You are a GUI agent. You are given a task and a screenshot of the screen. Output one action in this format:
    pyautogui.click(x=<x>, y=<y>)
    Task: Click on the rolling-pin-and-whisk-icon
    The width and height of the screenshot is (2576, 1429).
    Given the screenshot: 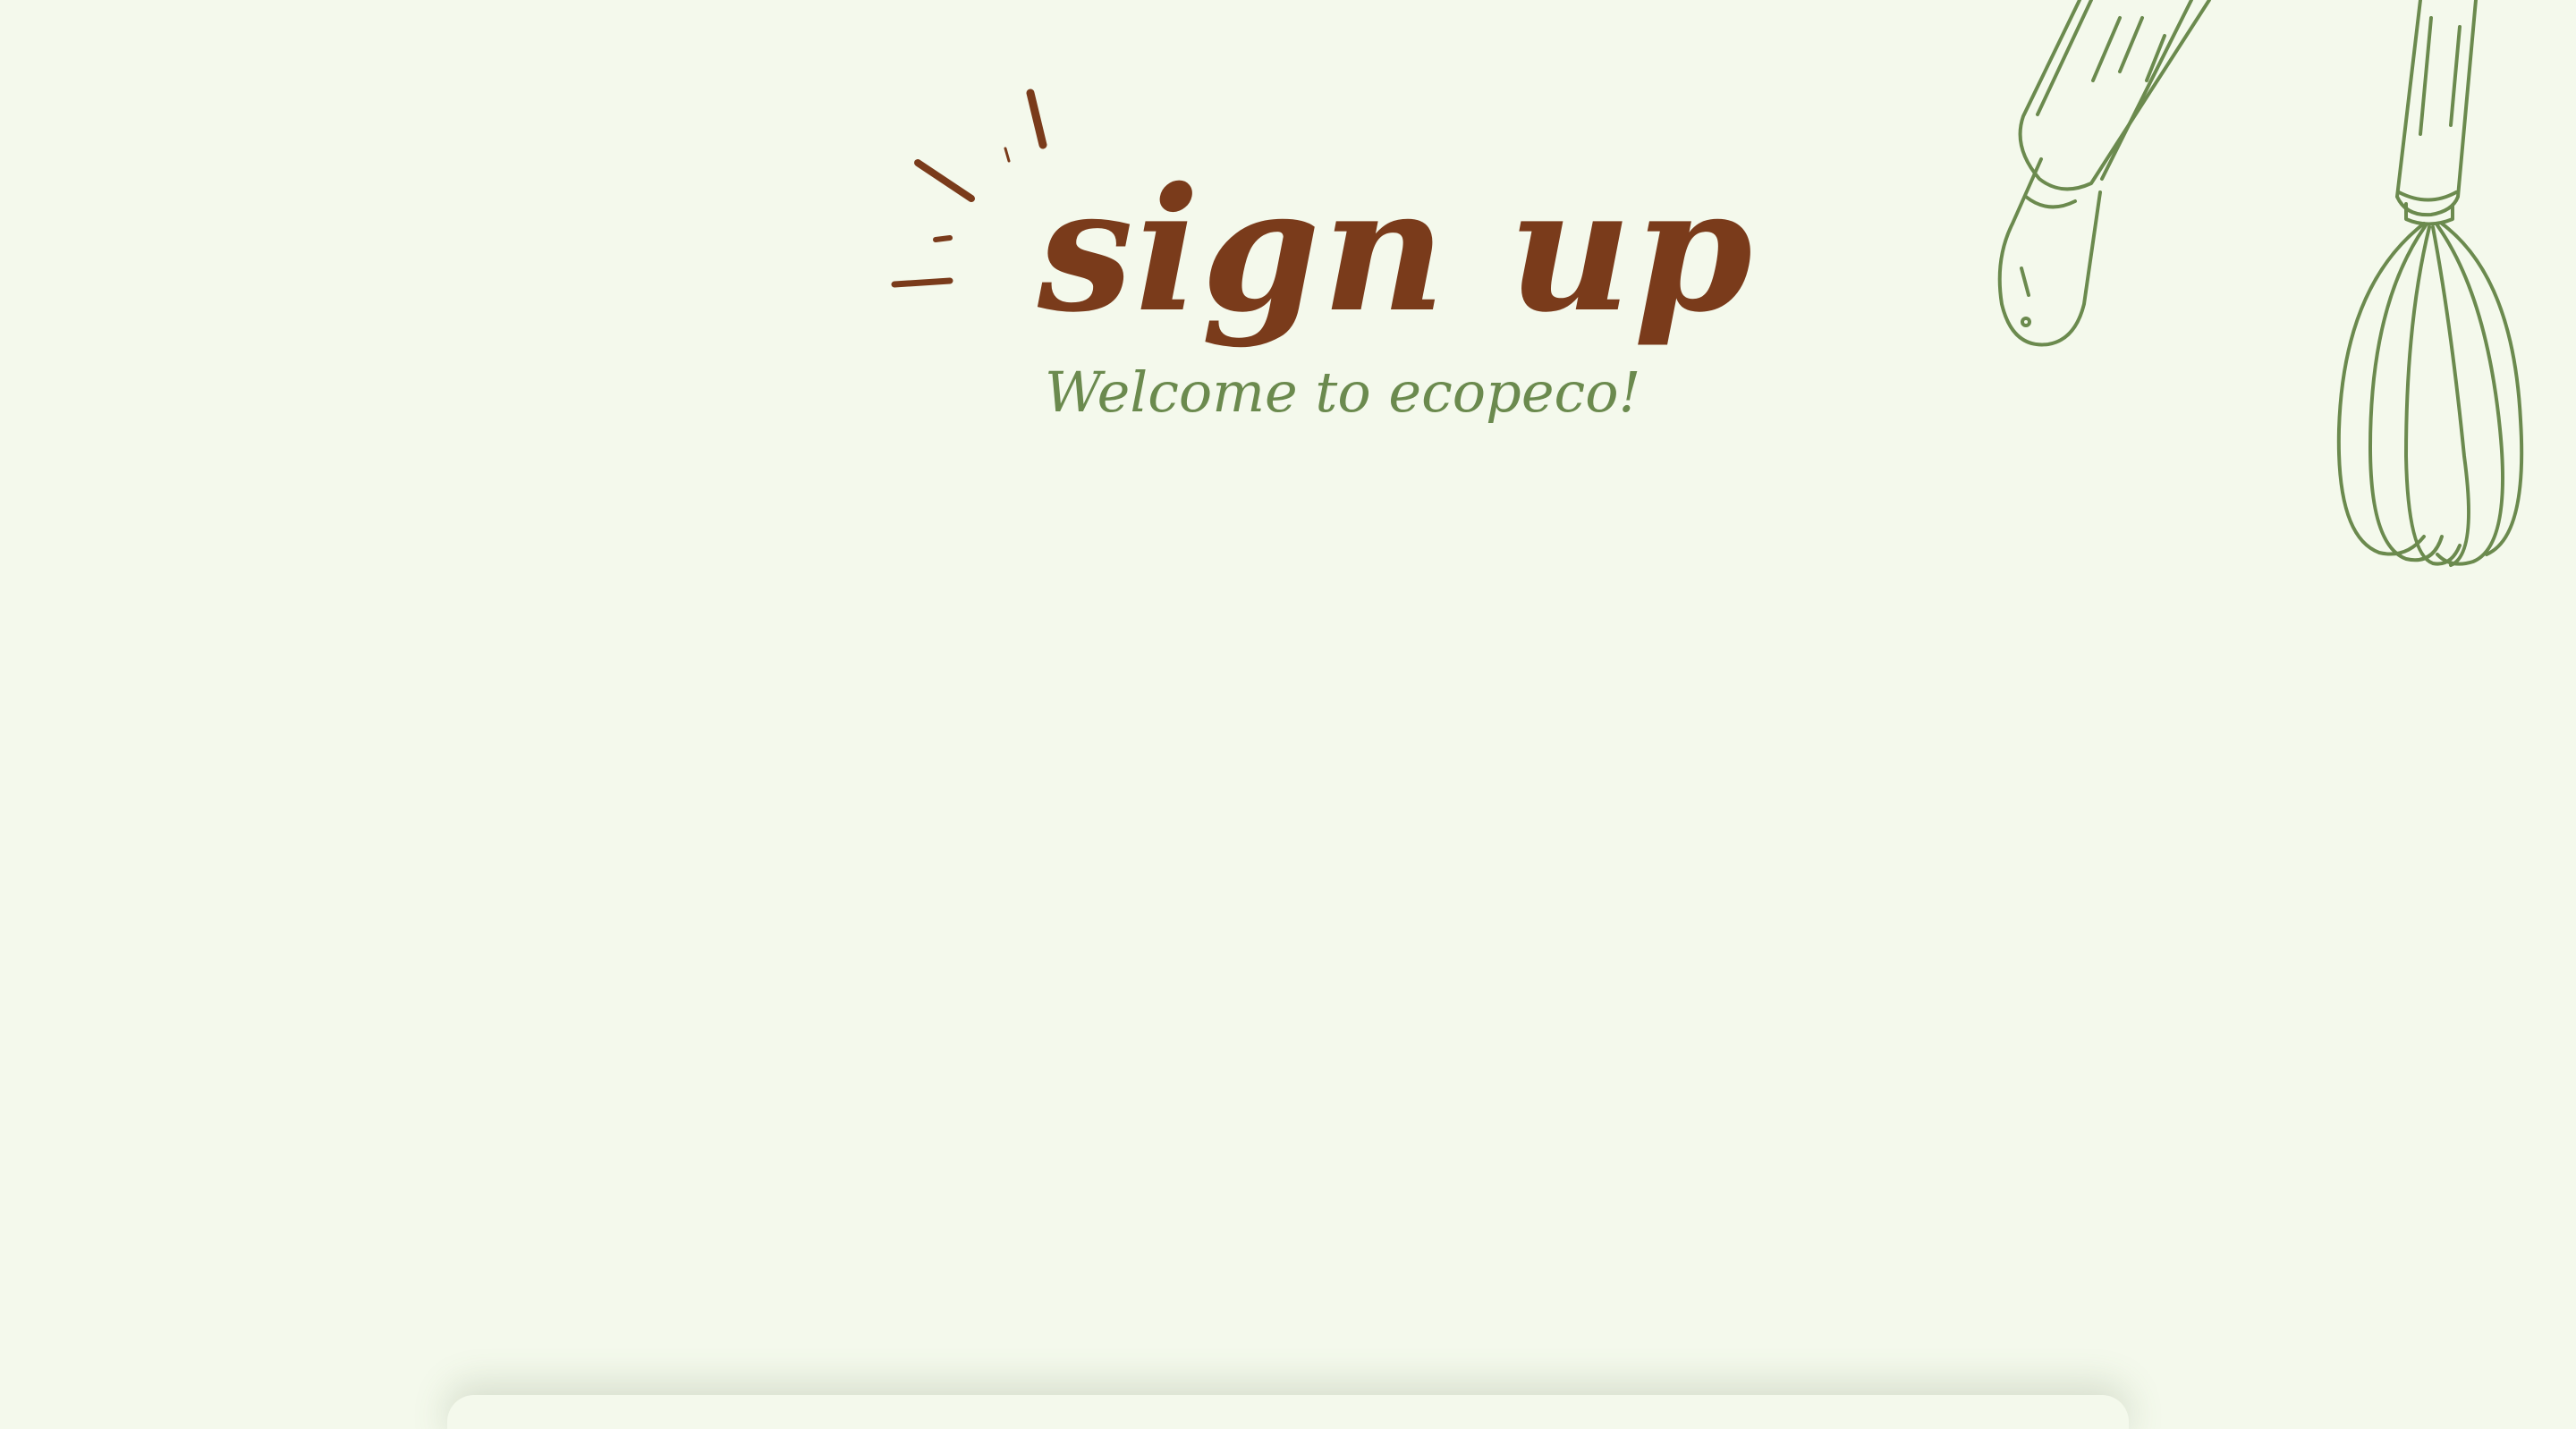 What is the action you would take?
    pyautogui.click(x=2260, y=283)
    